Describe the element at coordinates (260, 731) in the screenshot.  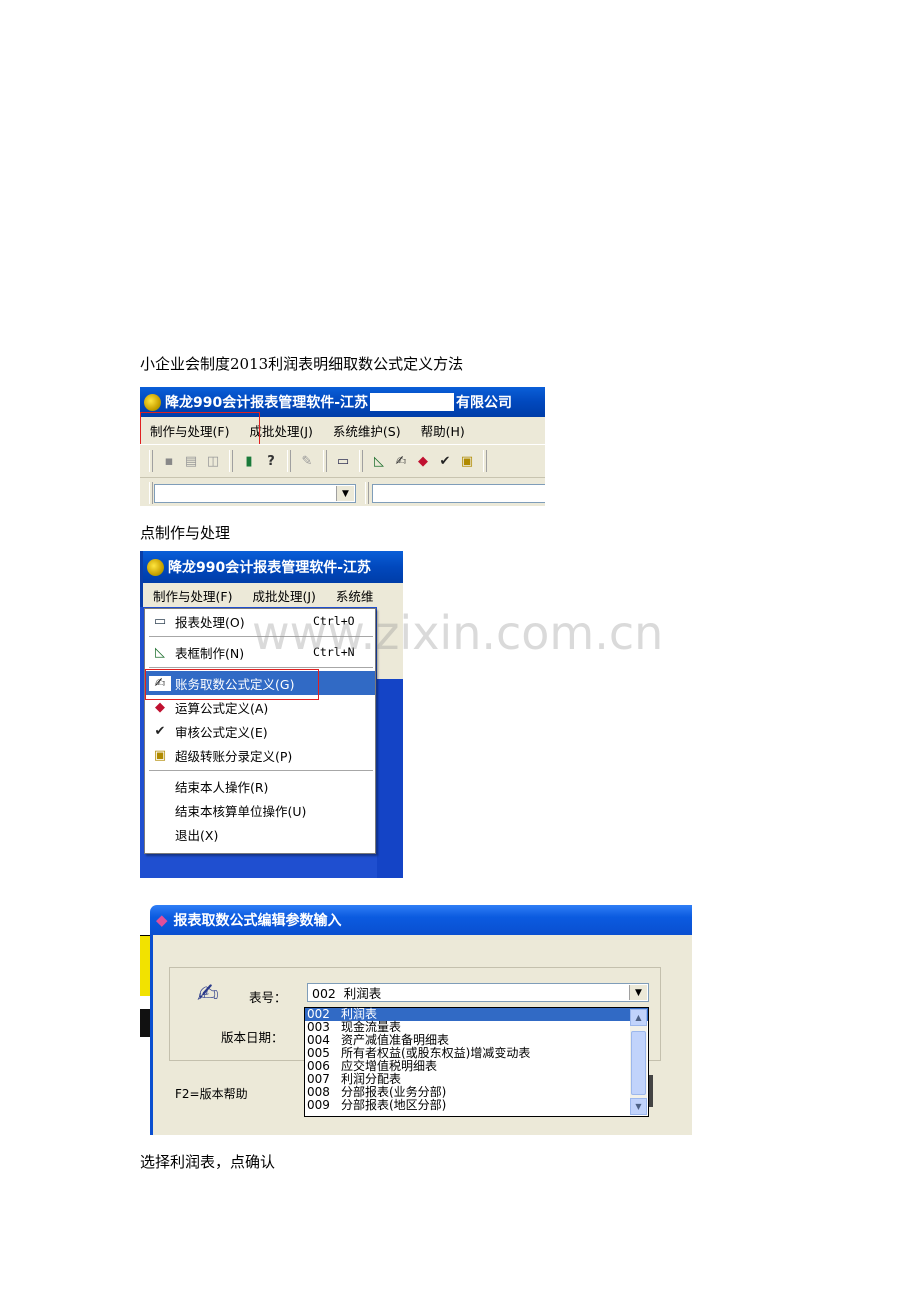
I see `menu-item-audit-formula: ✔ 审核公式定义(E)` at that location.